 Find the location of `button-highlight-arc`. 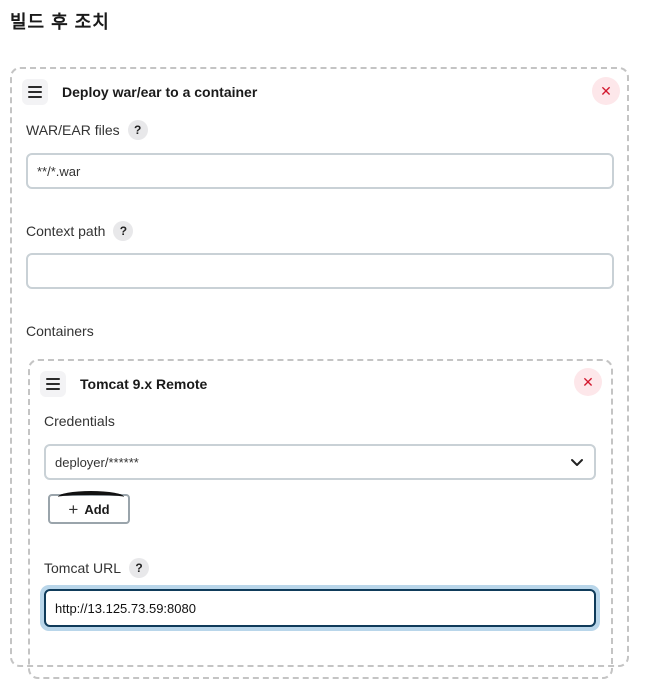

button-highlight-arc is located at coordinates (91, 497).